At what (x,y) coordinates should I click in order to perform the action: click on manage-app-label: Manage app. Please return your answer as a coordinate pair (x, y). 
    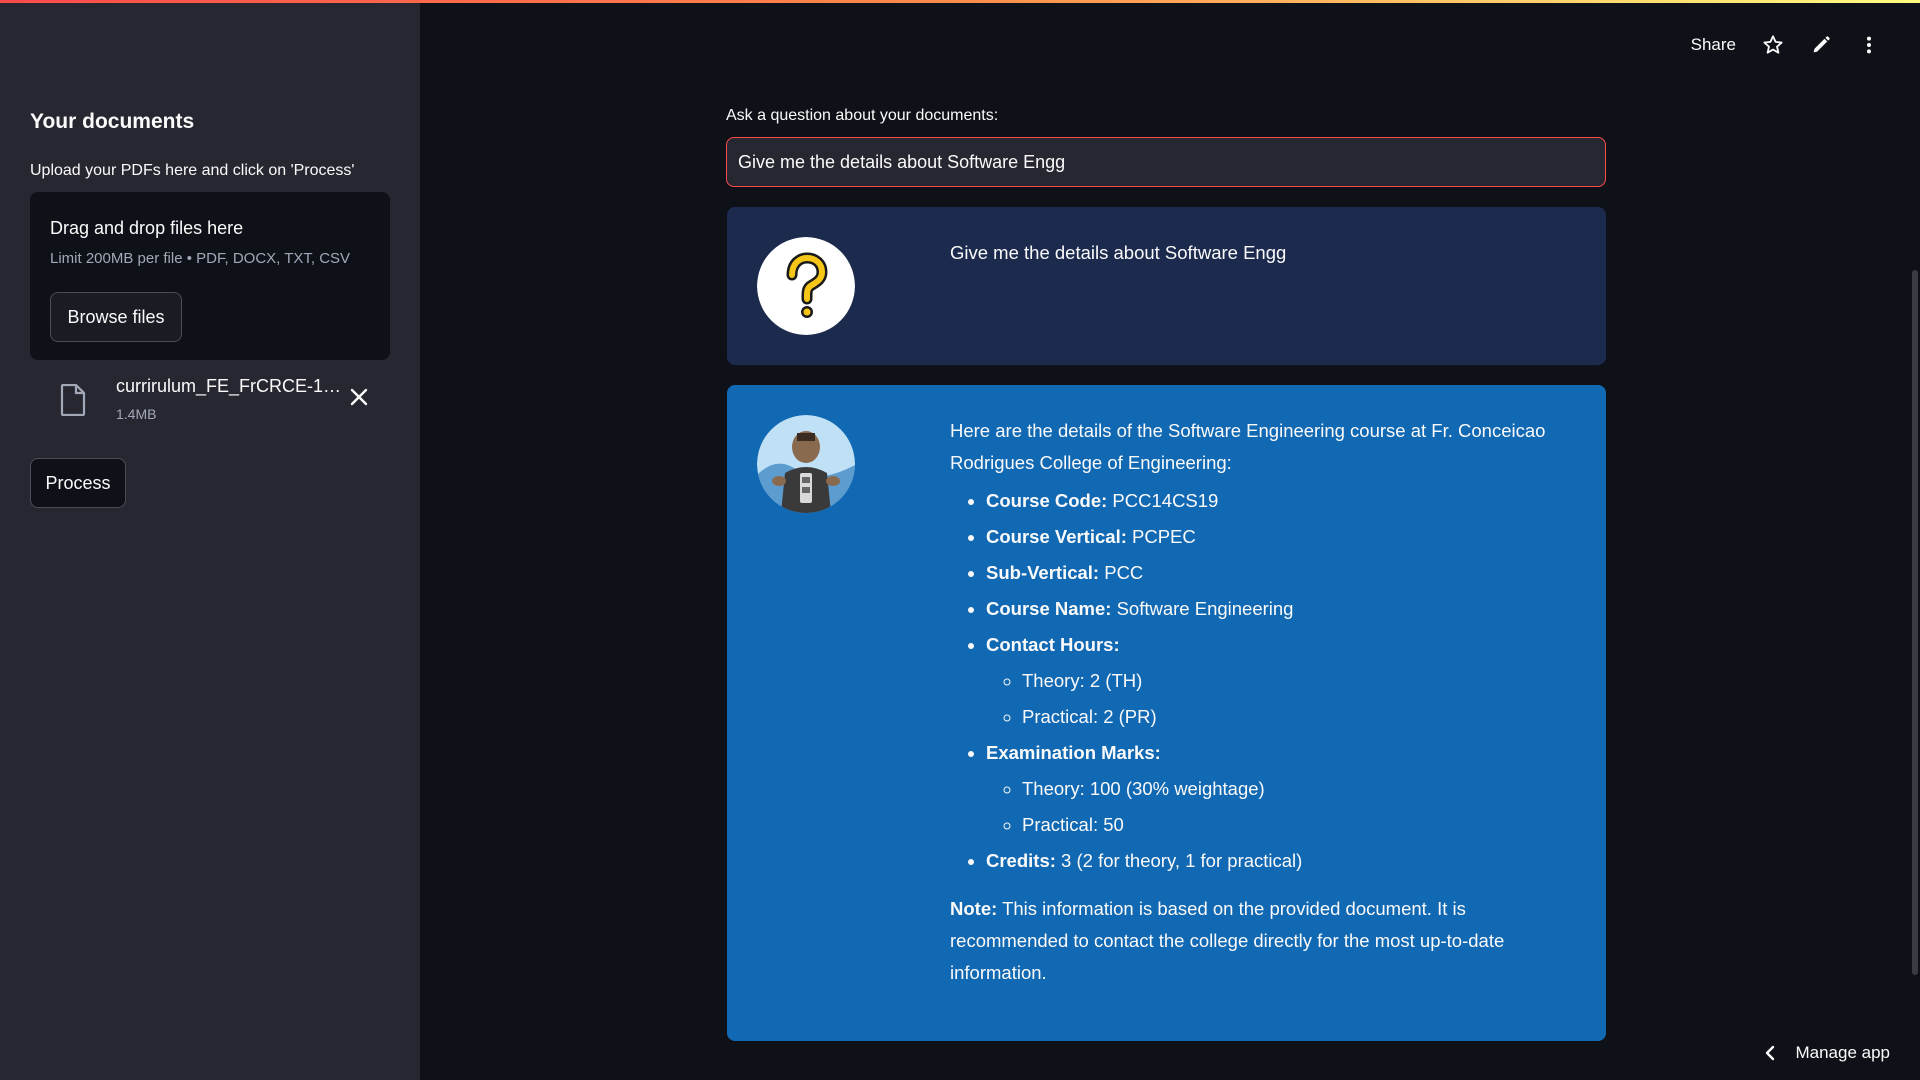
    Looking at the image, I should click on (1842, 1052).